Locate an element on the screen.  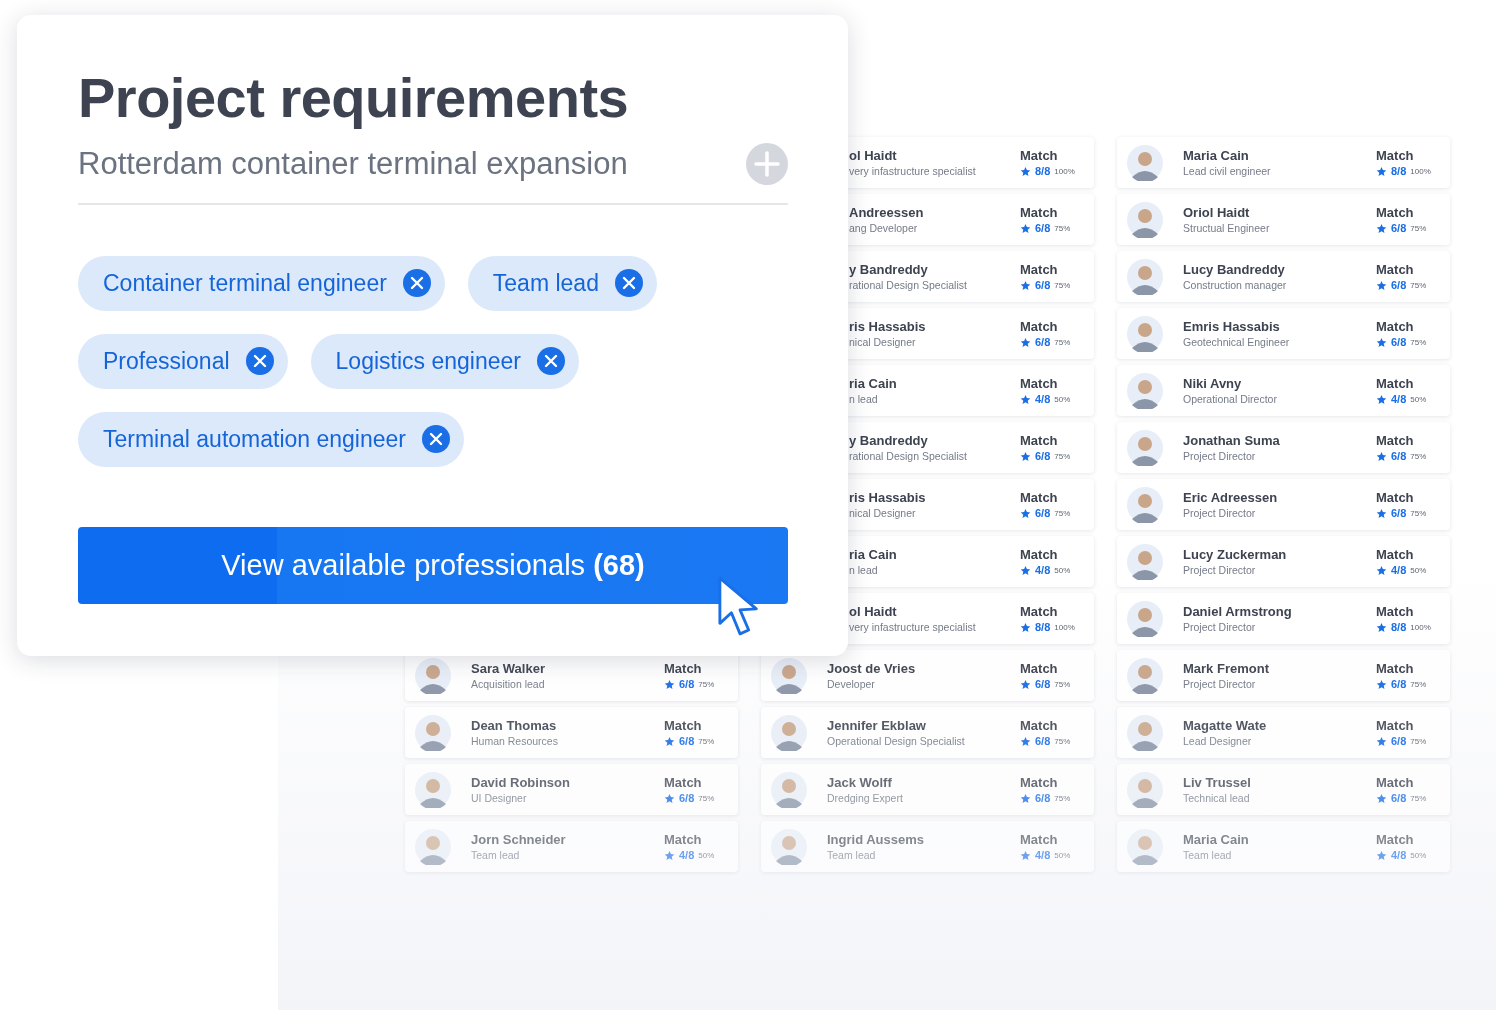
requirement-tag: Container terminal engineer is located at coordinates (261, 283).